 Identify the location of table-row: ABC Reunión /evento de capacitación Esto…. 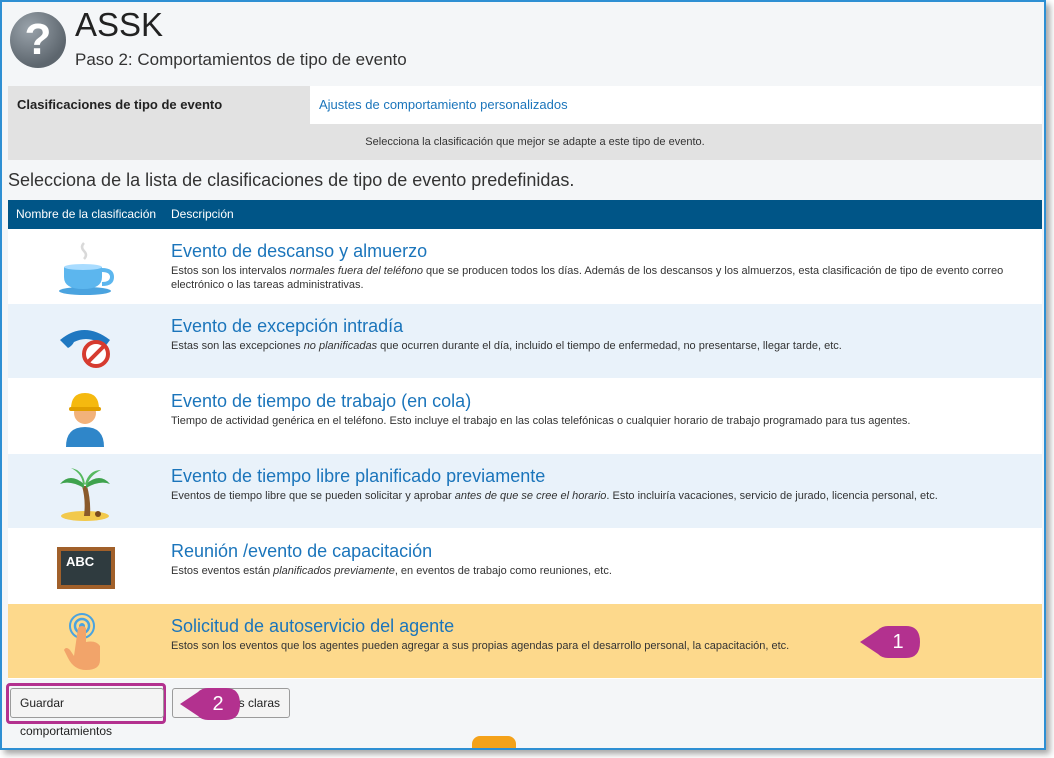
(525, 566).